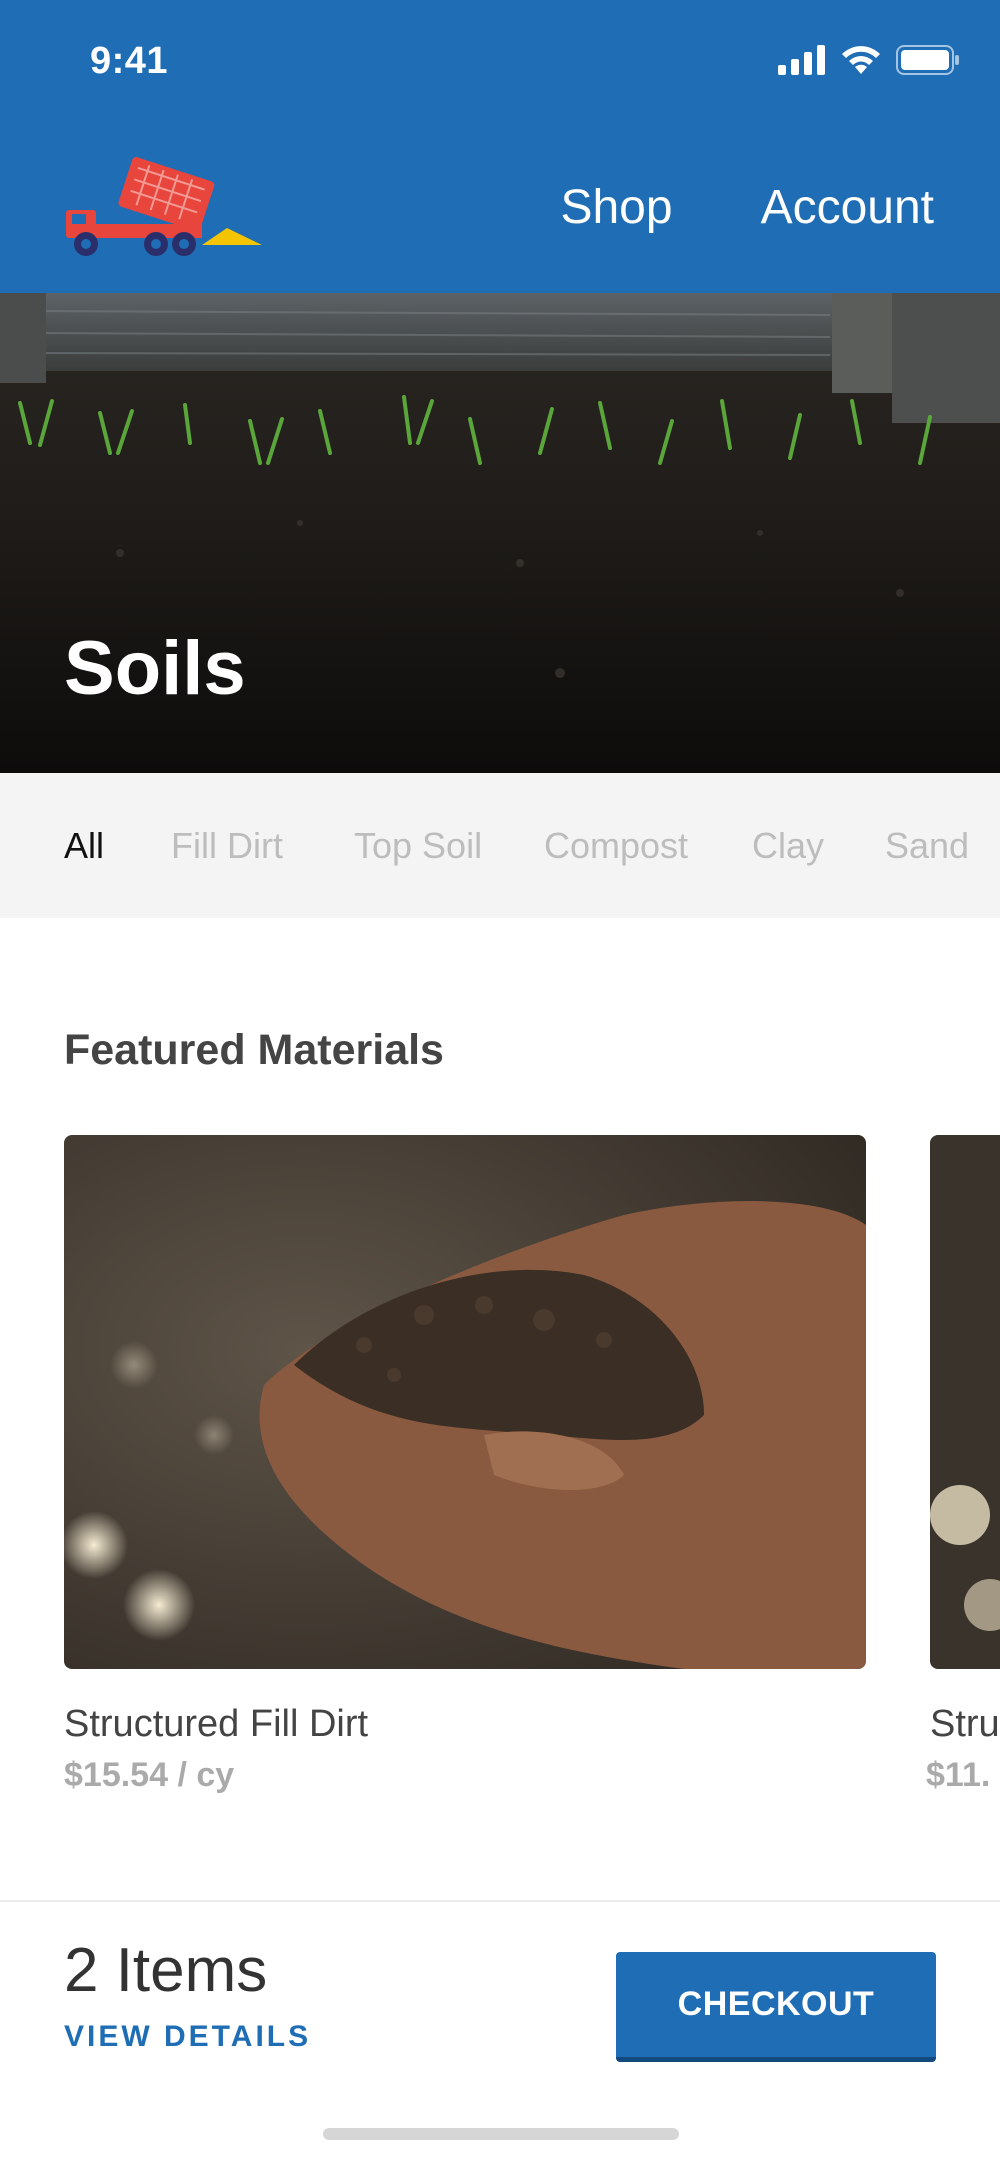 The image size is (1000, 2166). I want to click on tab-top-soil: Top Soil, so click(418, 846).